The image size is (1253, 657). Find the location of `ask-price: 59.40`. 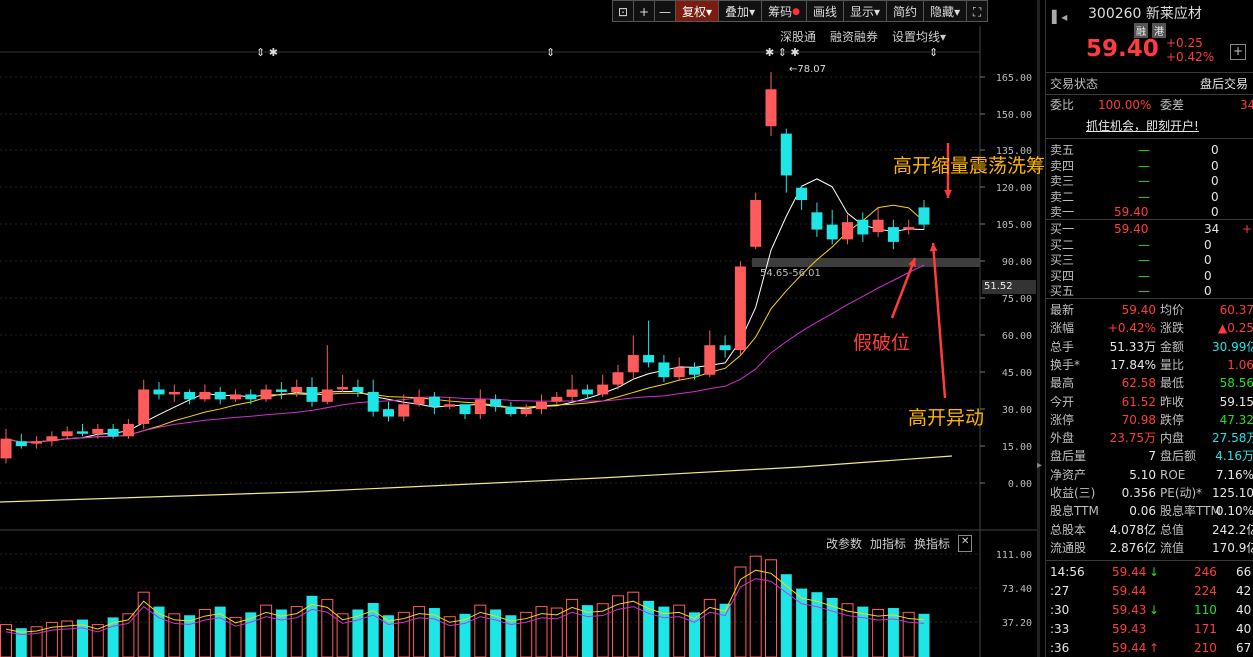

ask-price: 59.40 is located at coordinates (1131, 212).